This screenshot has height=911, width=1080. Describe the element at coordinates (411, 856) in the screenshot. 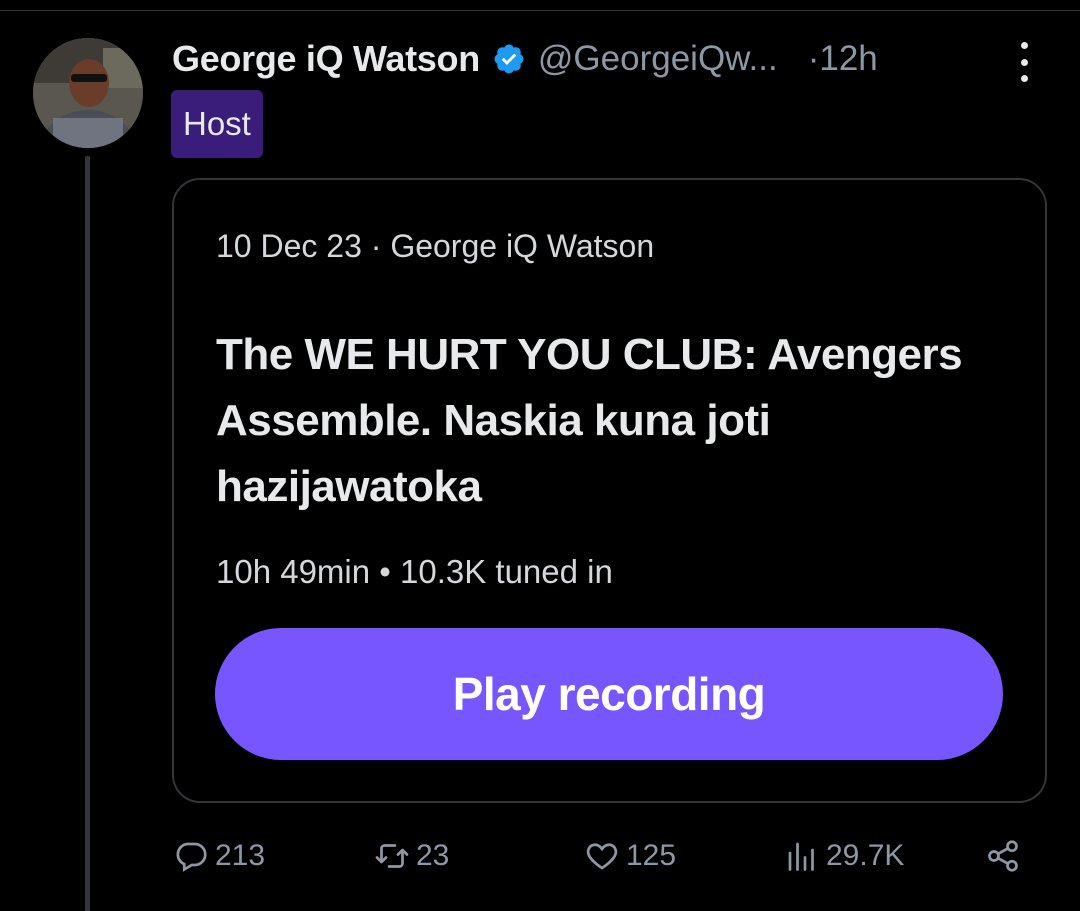

I see `repost-button: 23` at that location.